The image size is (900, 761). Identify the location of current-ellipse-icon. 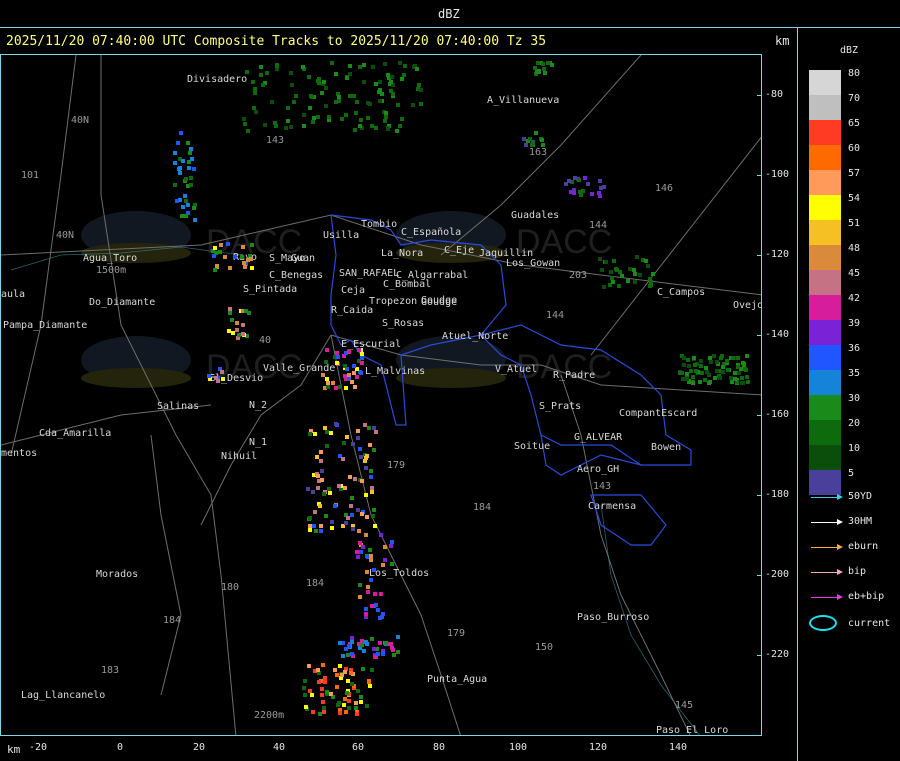
(823, 623).